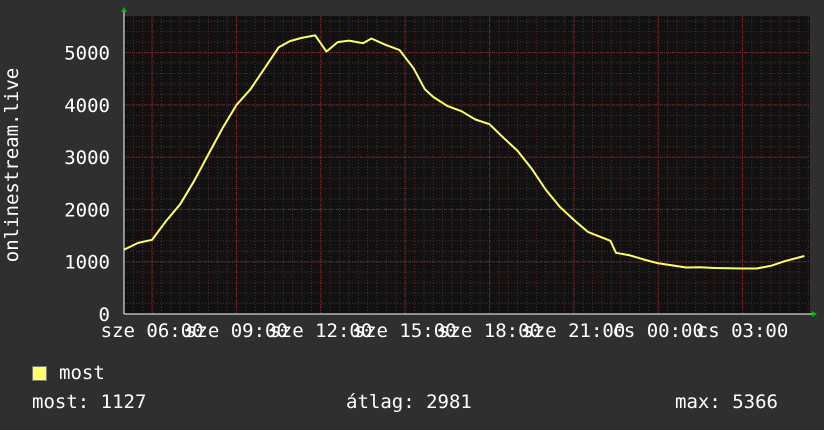 The image size is (824, 430). Describe the element at coordinates (87, 54) in the screenshot. I see `y-tick-label: 5000` at that location.